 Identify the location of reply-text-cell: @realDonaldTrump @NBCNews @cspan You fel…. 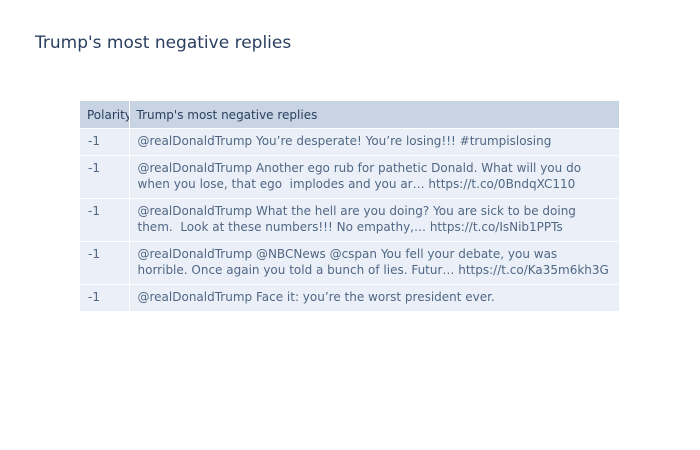
(374, 263).